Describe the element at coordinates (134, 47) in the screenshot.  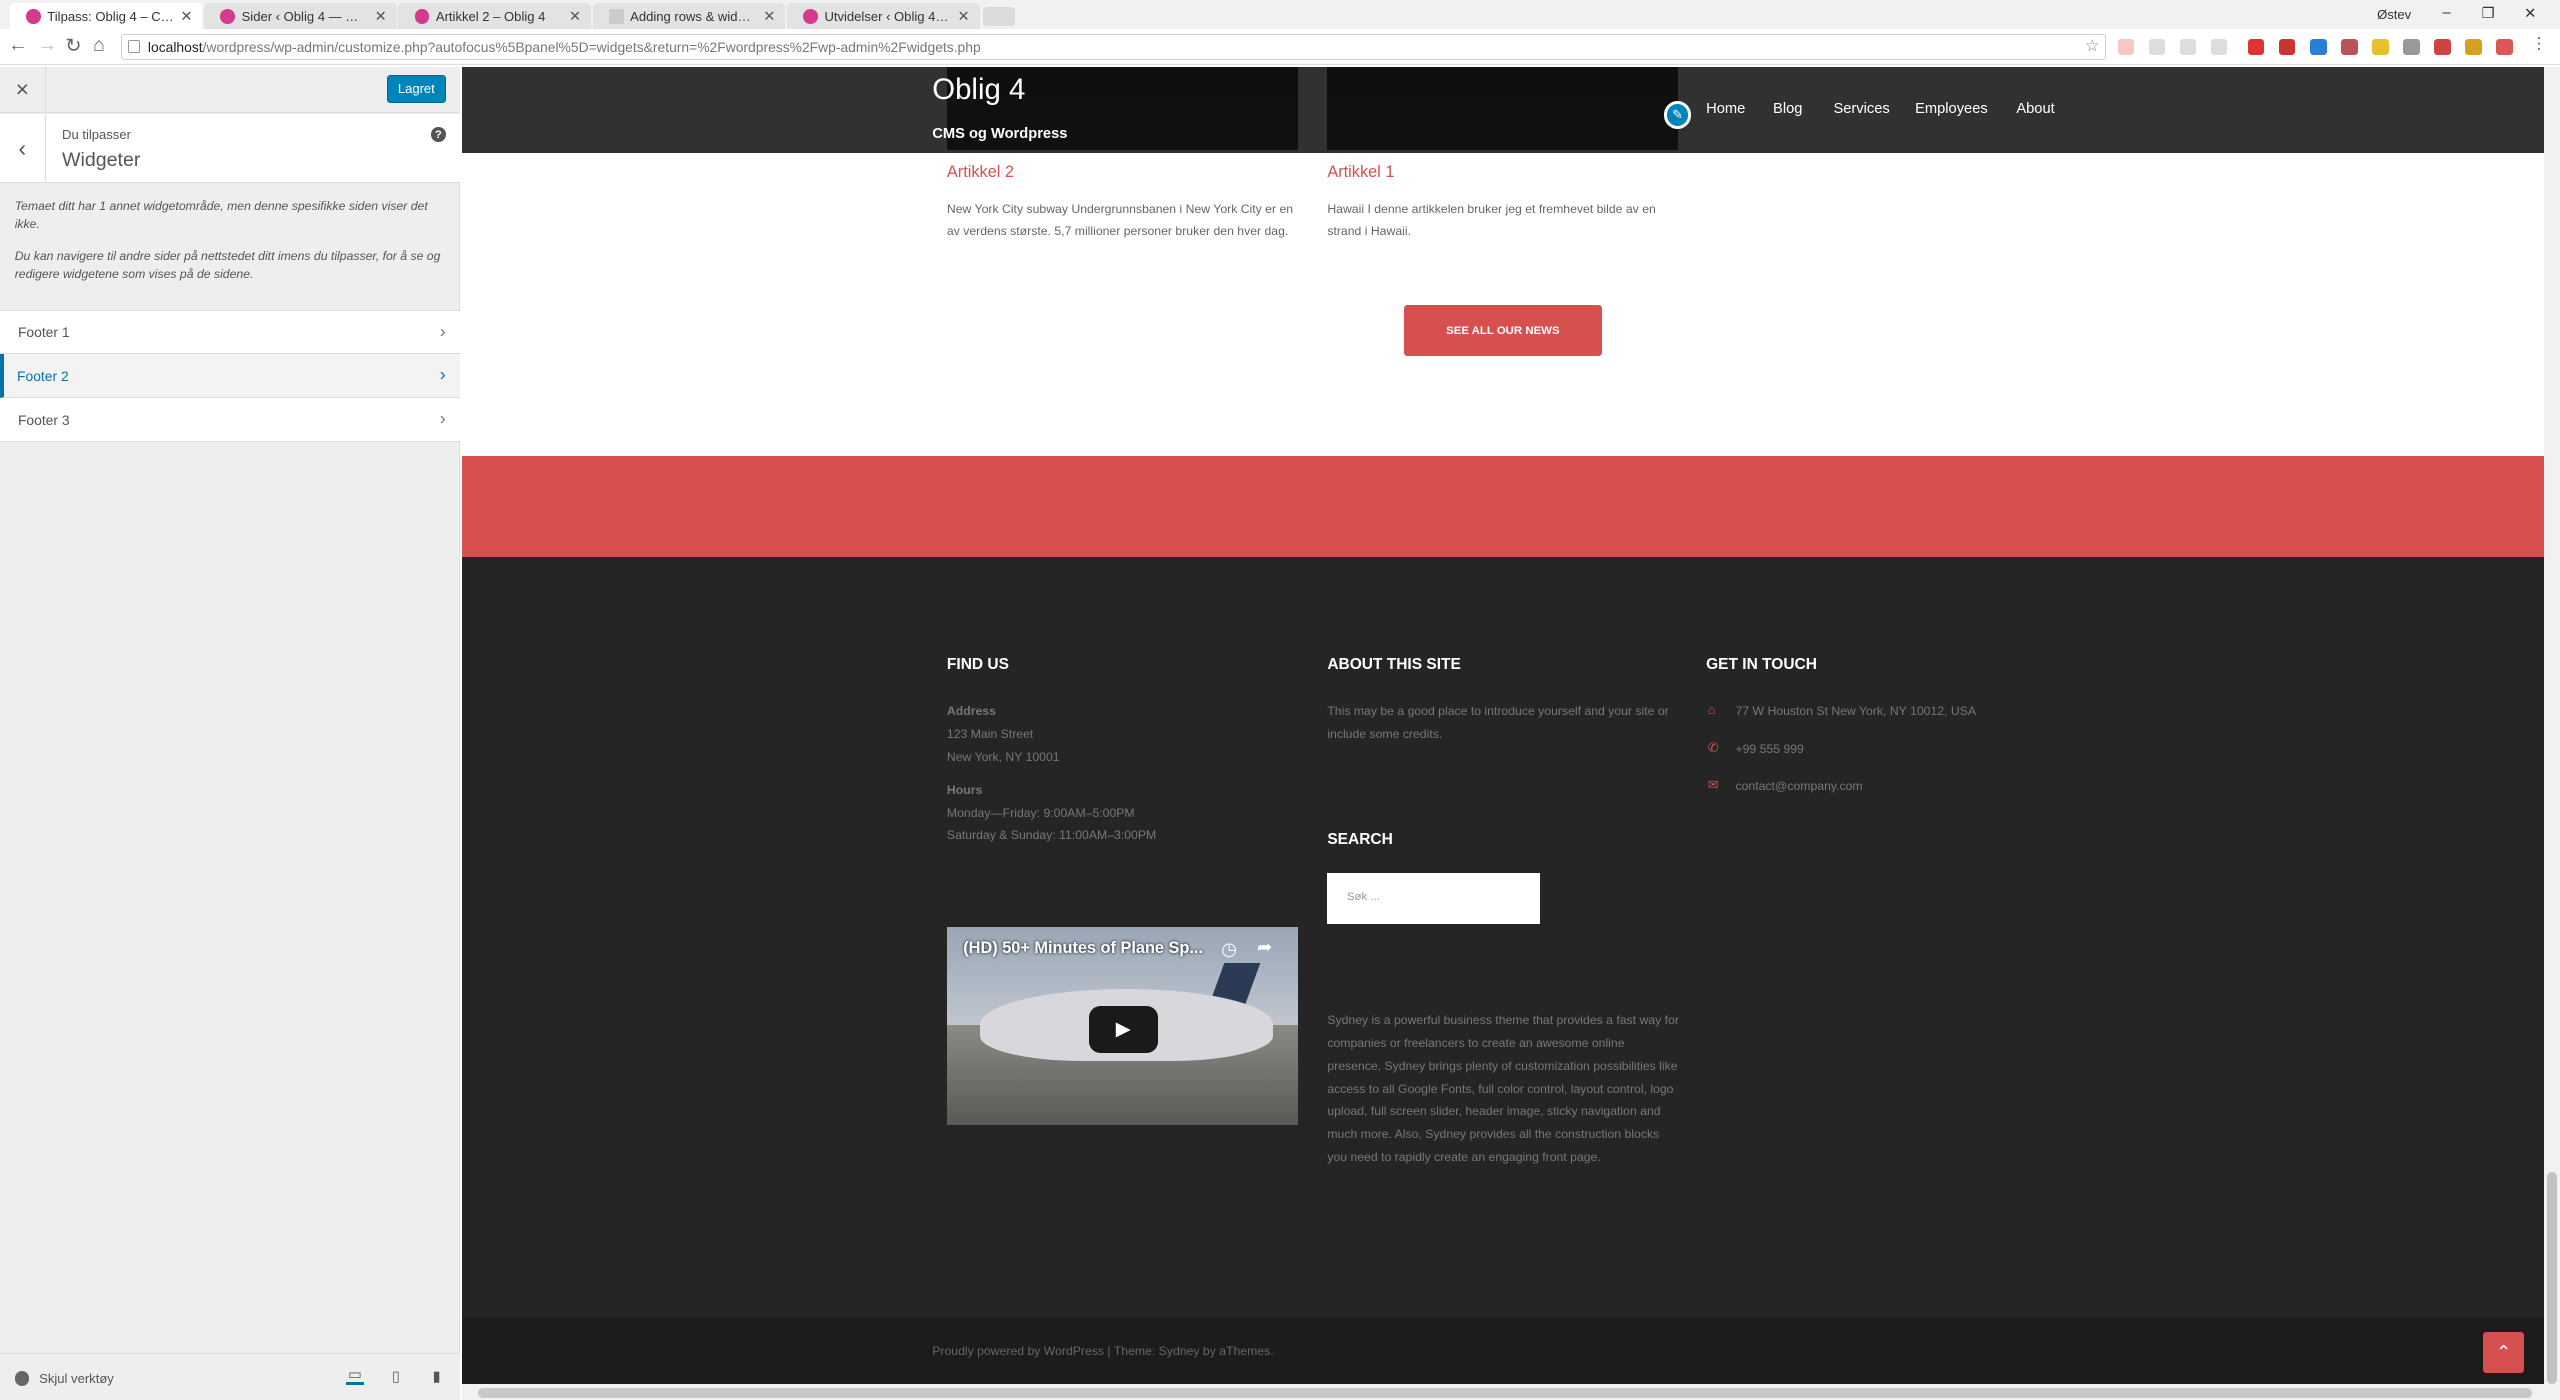
I see `page-info-icon` at that location.